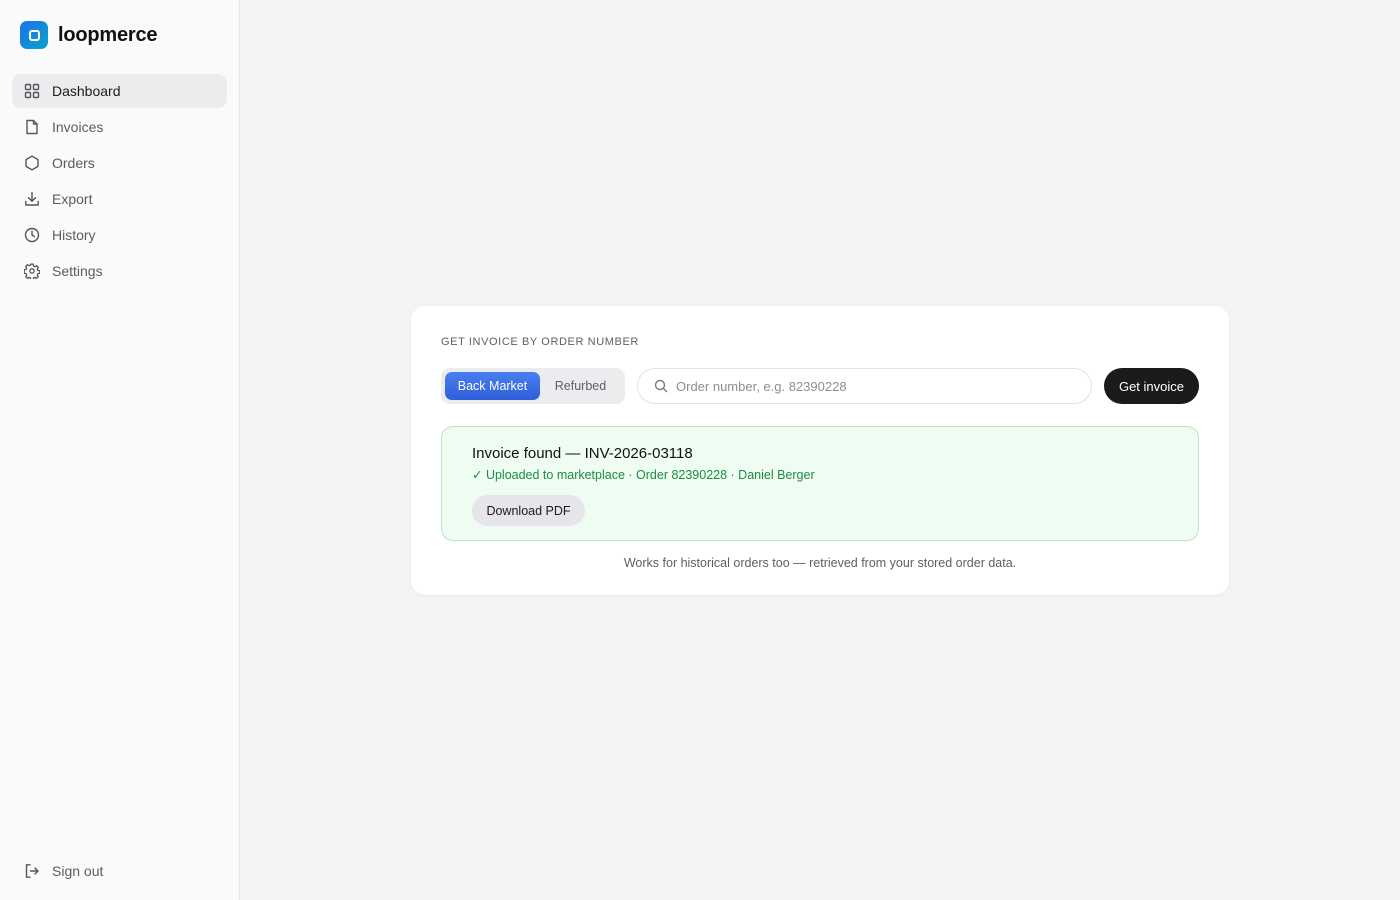 This screenshot has height=900, width=1400. Describe the element at coordinates (72, 199) in the screenshot. I see `sidebar-item-label: Export` at that location.